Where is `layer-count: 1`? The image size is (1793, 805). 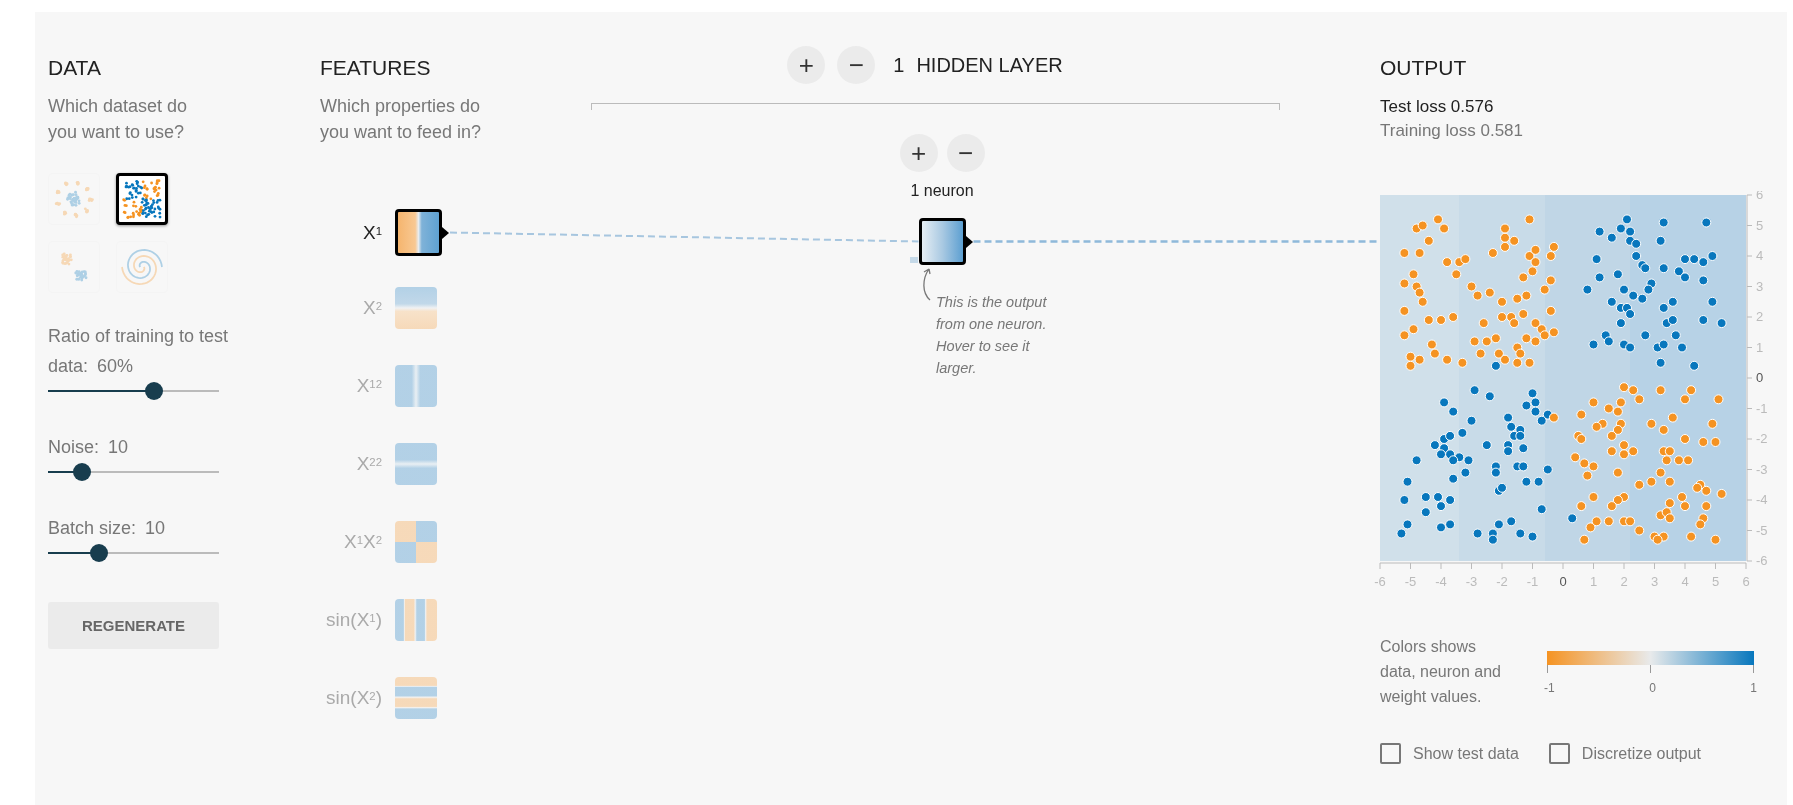 layer-count: 1 is located at coordinates (899, 65).